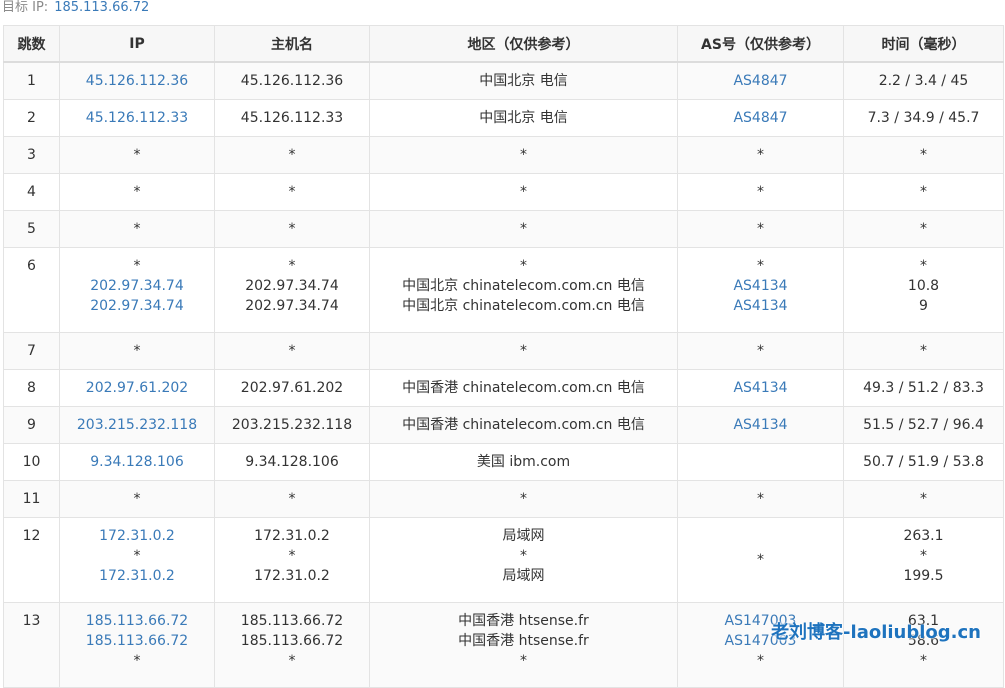 Image resolution: width=1005 pixels, height=688 pixels. I want to click on ip-cell: 45.126.112.36, so click(137, 80).